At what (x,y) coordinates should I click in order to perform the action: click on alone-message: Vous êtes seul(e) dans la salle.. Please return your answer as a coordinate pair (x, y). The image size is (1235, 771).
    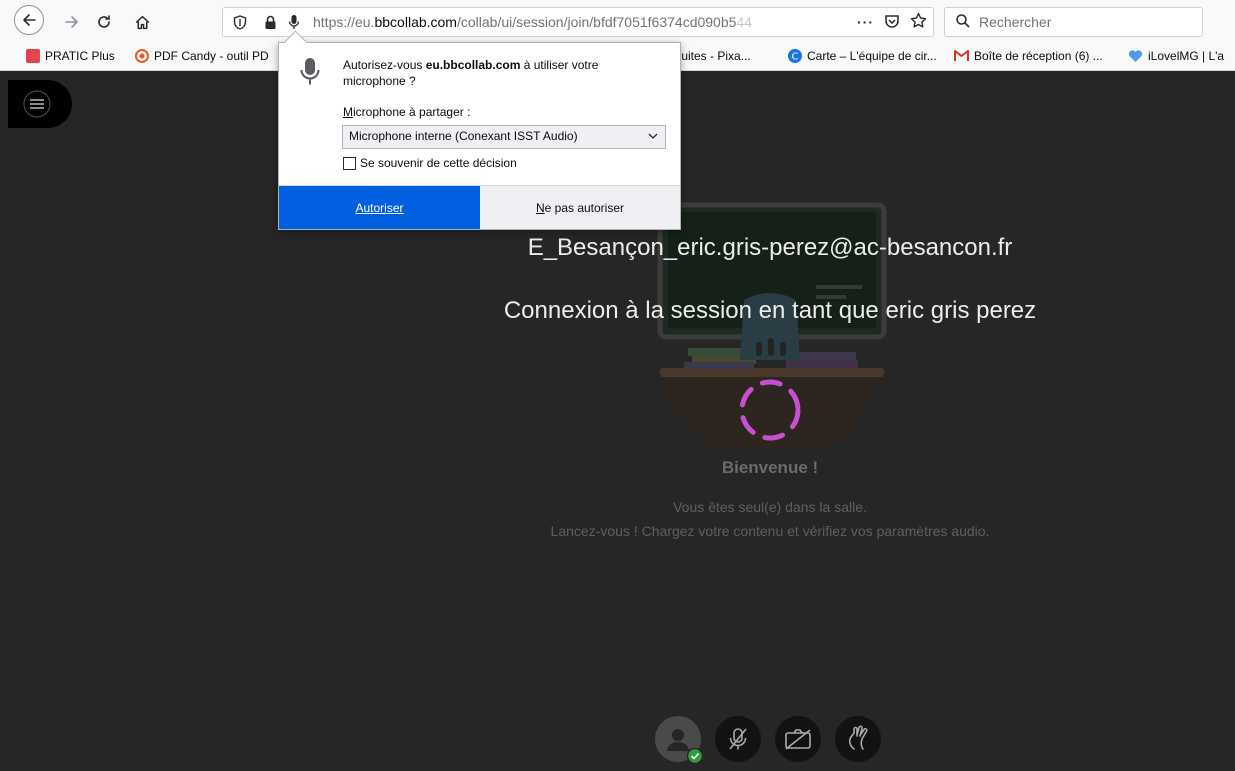
    Looking at the image, I should click on (770, 507).